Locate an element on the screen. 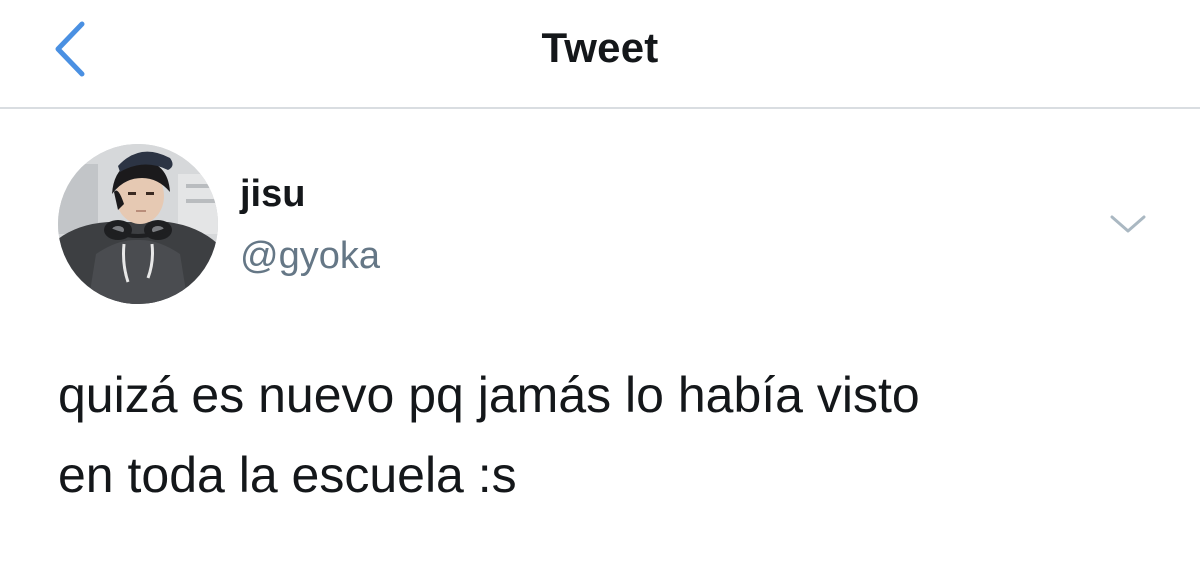  author-handle: @gyoka is located at coordinates (310, 256).